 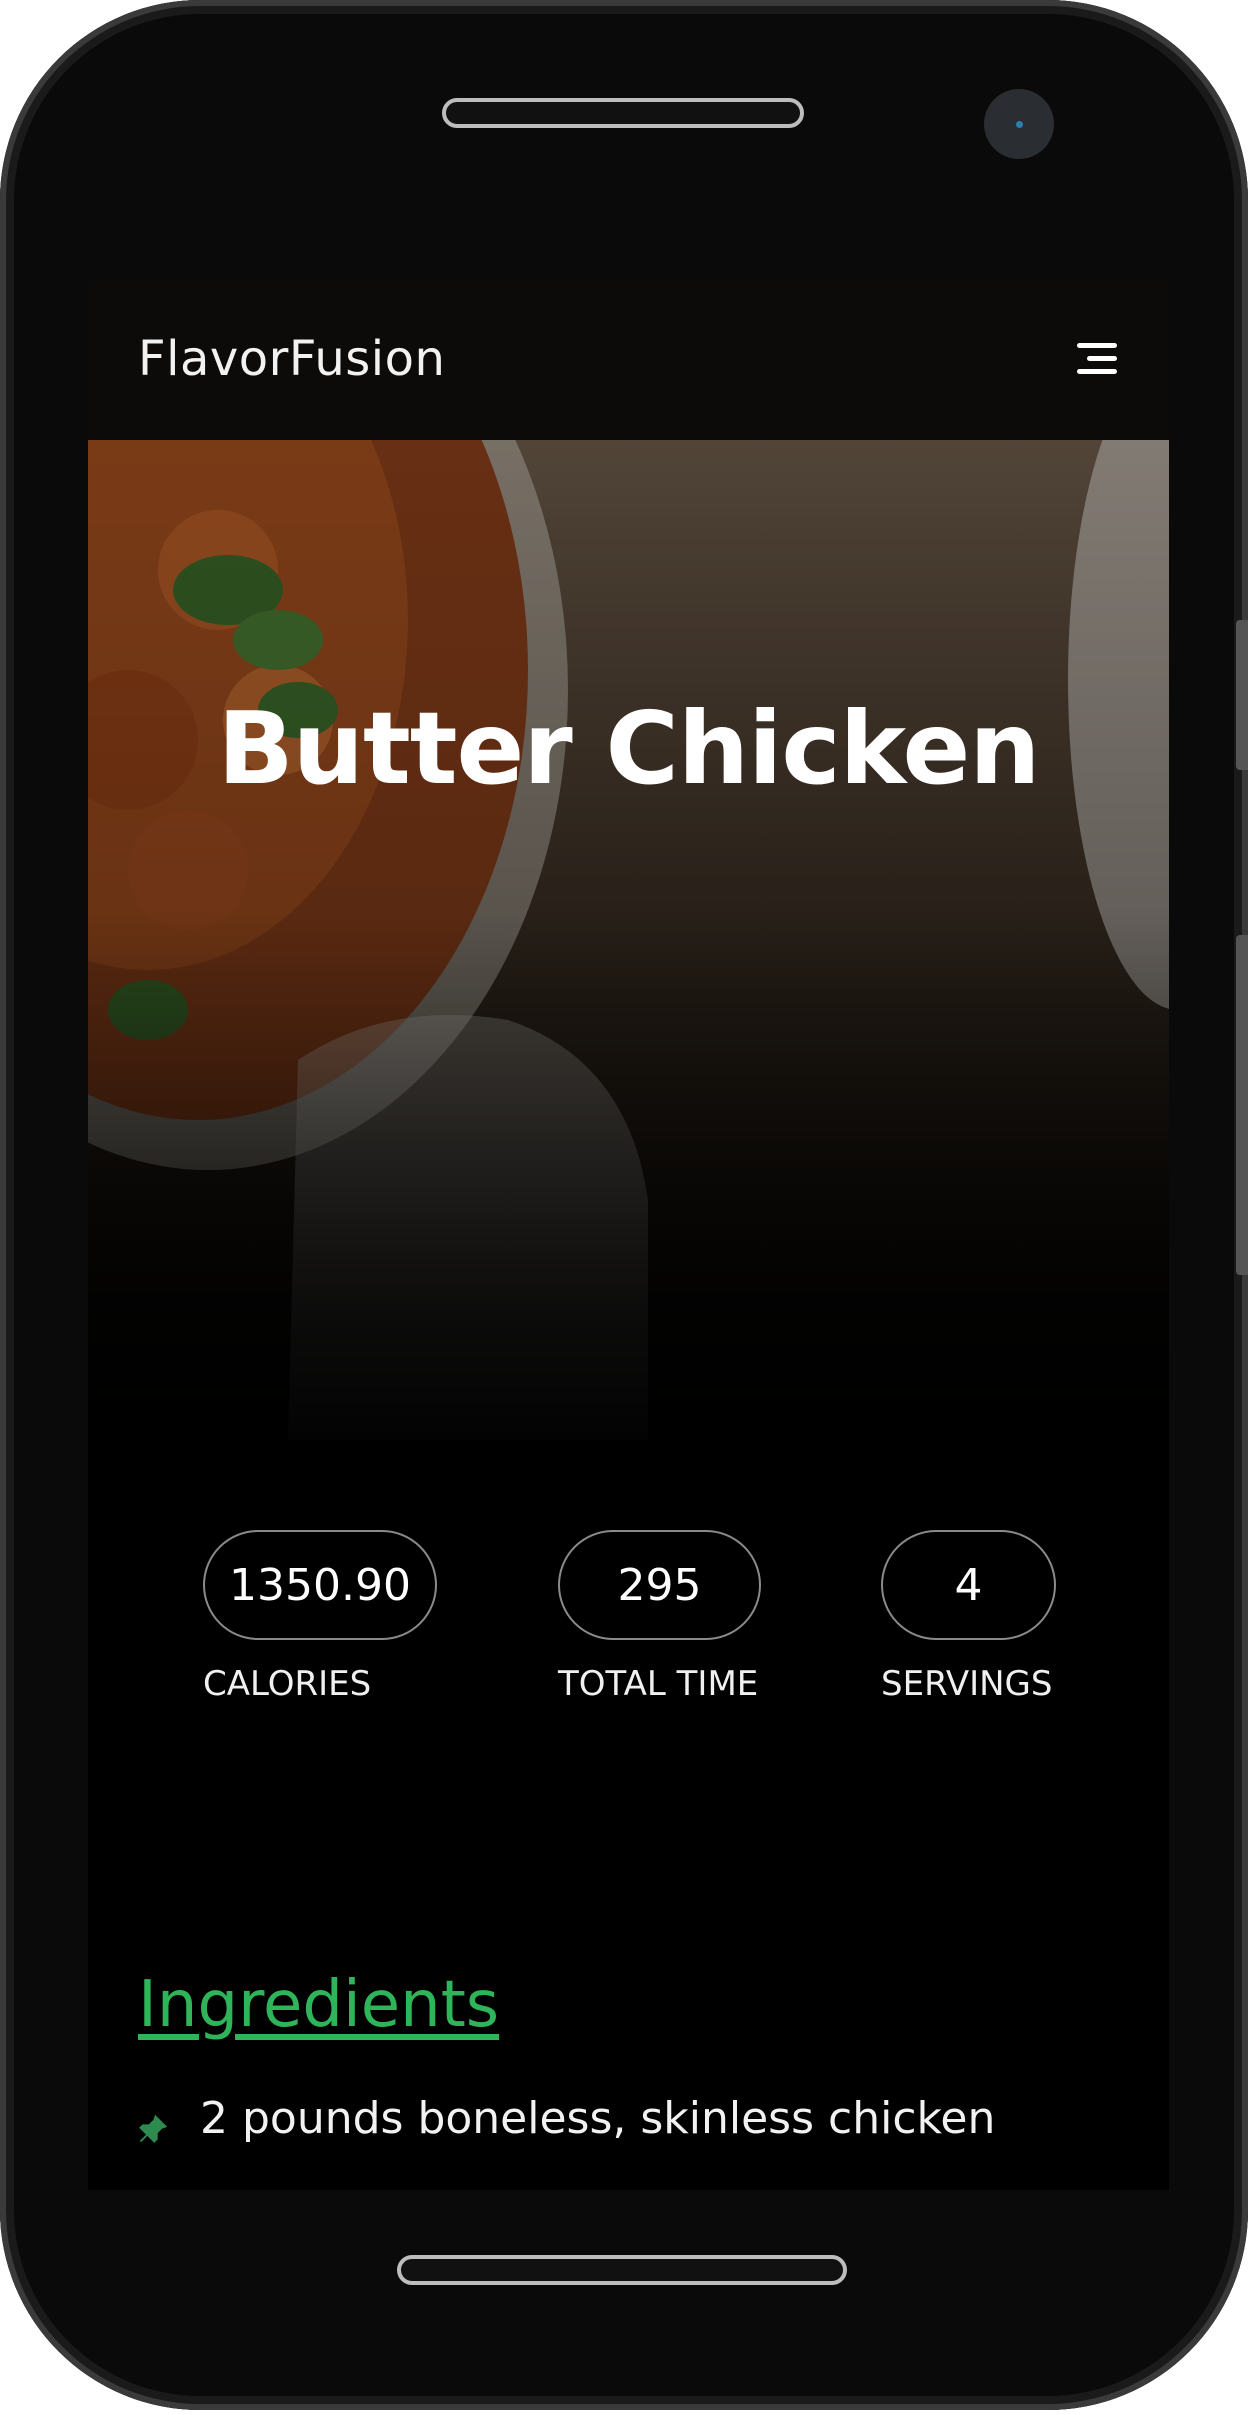 What do you see at coordinates (659, 1585) in the screenshot?
I see `total-time-value: 295` at bounding box center [659, 1585].